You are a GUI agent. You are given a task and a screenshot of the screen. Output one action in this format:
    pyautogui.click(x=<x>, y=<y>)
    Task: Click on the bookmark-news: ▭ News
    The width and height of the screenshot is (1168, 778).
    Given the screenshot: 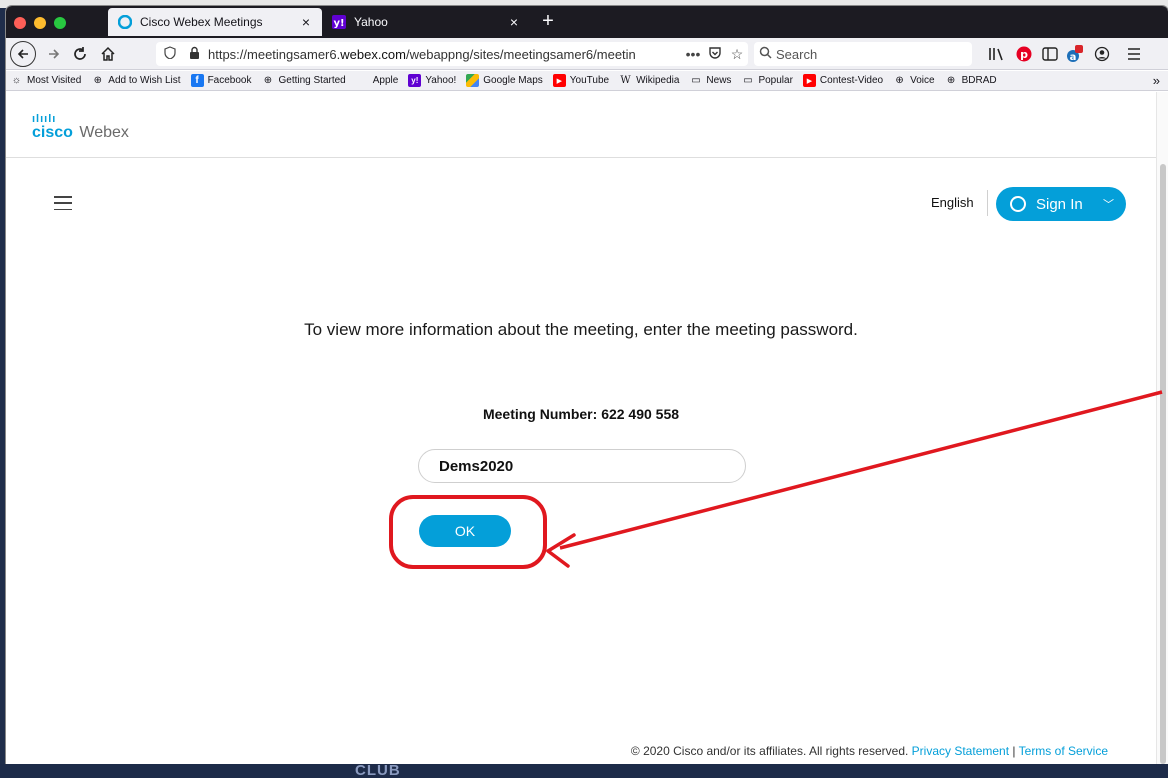 What is the action you would take?
    pyautogui.click(x=710, y=80)
    